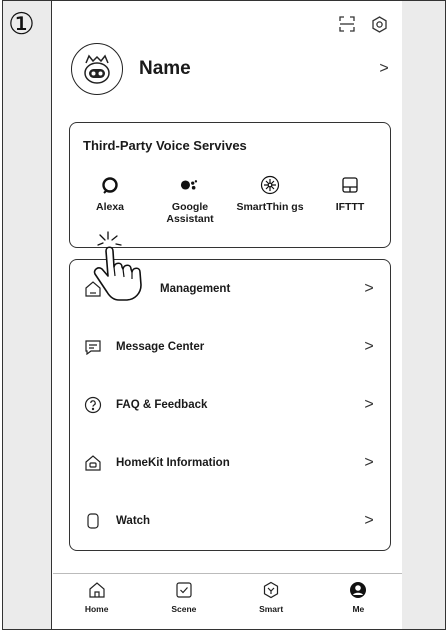 This screenshot has height=630, width=448. What do you see at coordinates (358, 609) in the screenshot?
I see `tab-label: Me` at bounding box center [358, 609].